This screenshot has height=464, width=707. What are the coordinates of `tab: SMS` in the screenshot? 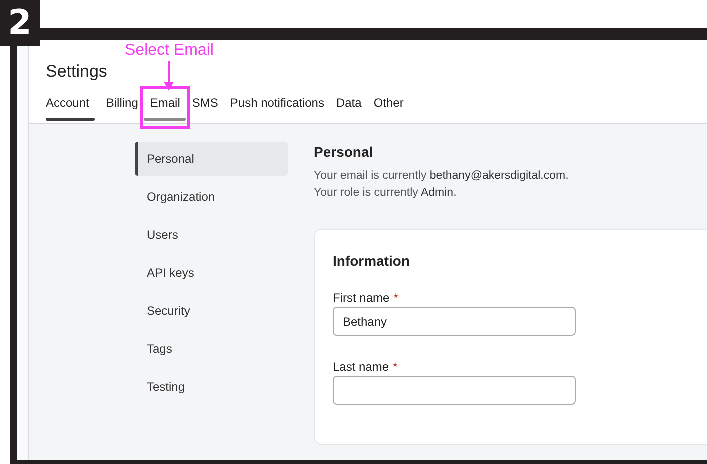 It's located at (205, 108).